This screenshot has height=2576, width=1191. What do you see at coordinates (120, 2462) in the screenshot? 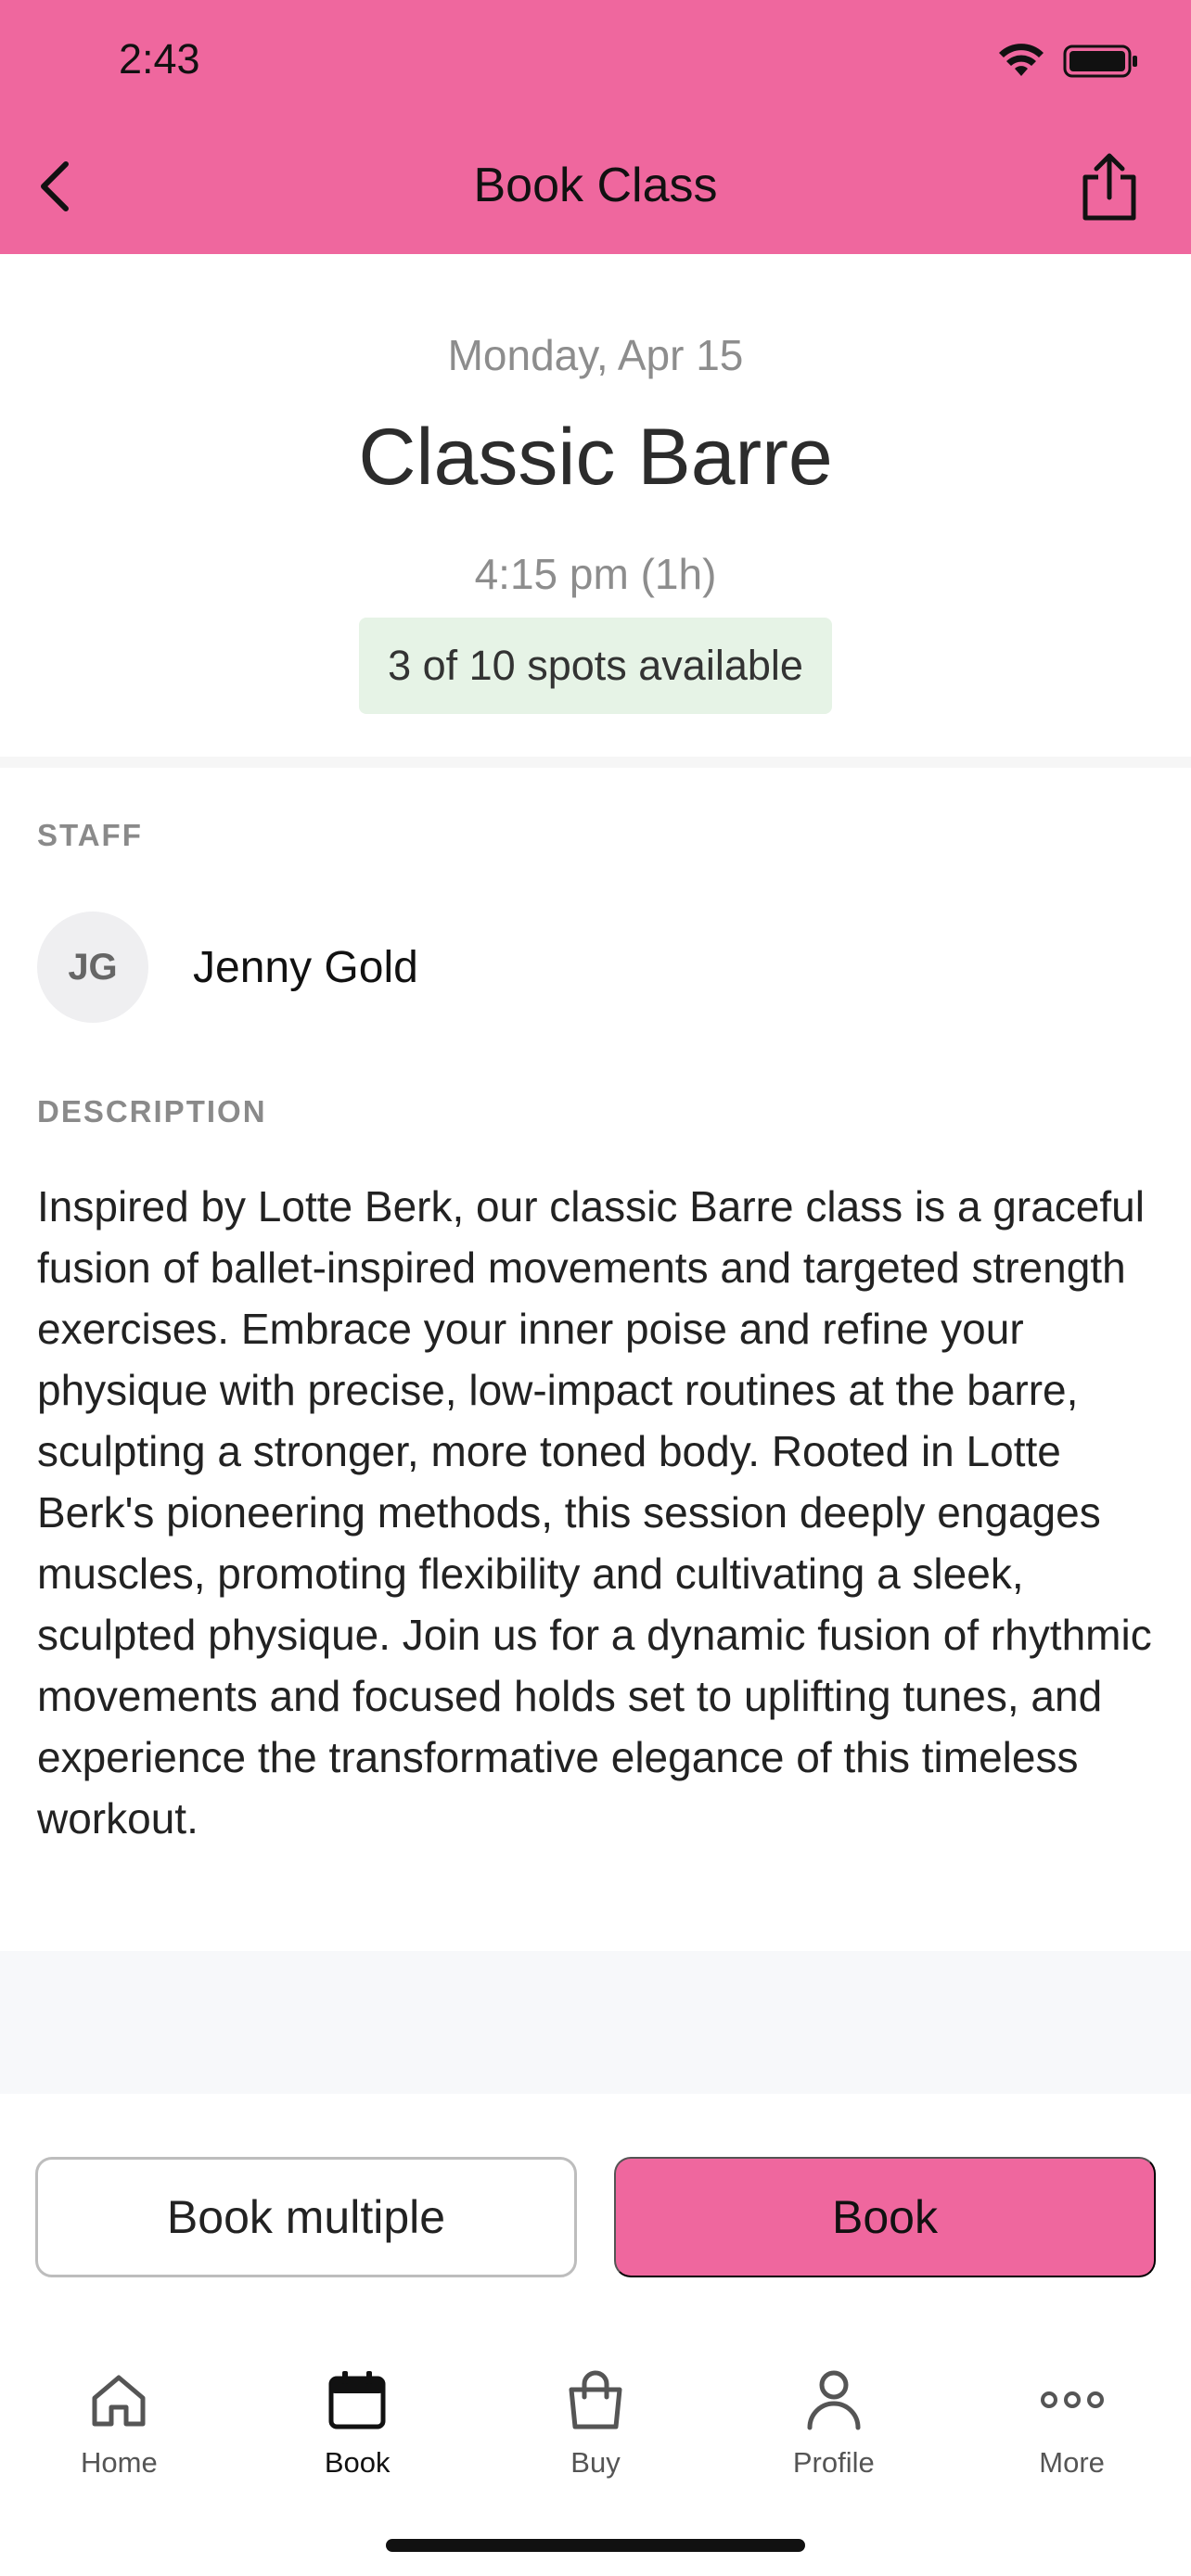
I see `tab-label-home: Home` at bounding box center [120, 2462].